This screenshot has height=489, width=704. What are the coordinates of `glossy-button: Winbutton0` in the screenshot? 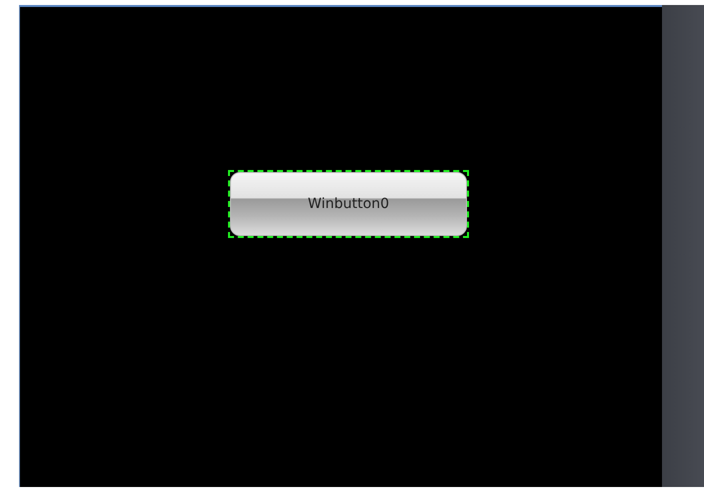 It's located at (348, 204).